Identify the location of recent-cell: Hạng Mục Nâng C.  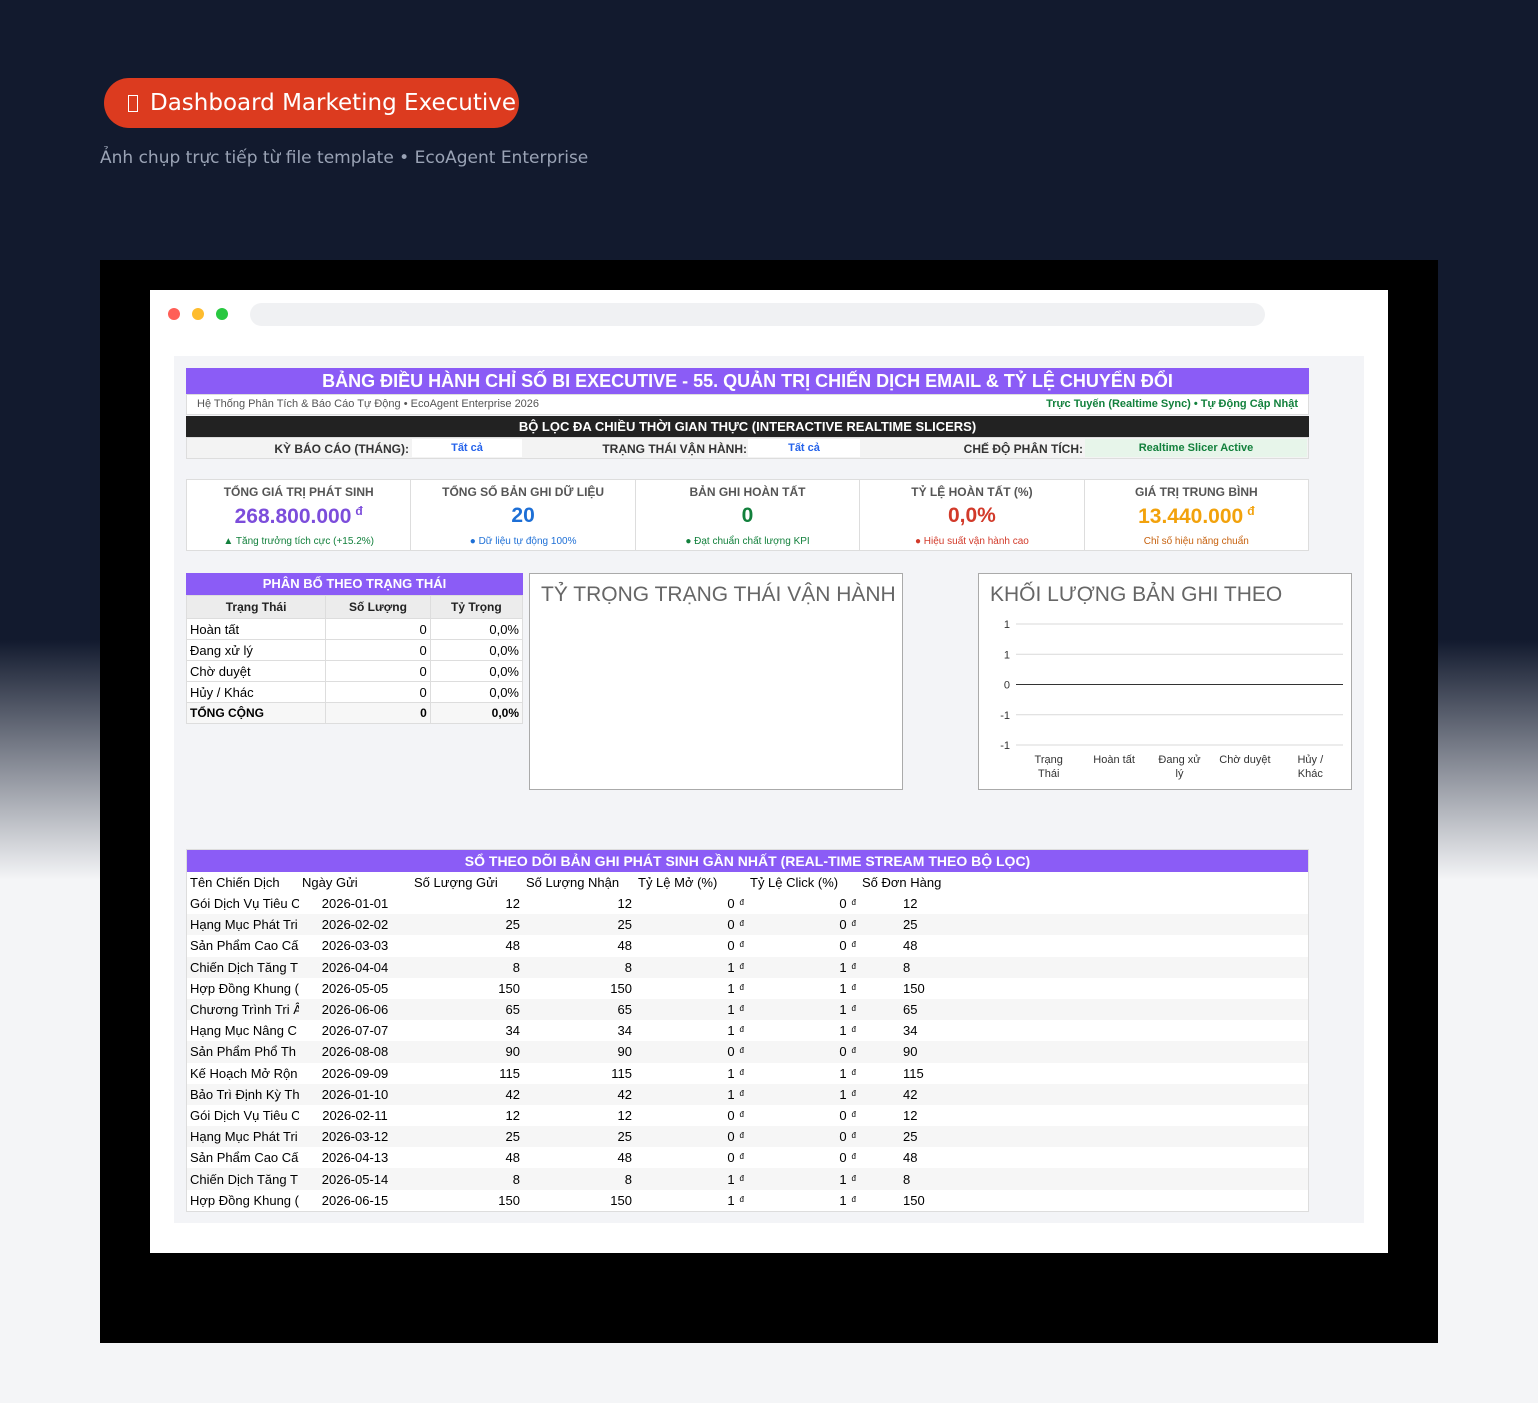
(243, 1030).